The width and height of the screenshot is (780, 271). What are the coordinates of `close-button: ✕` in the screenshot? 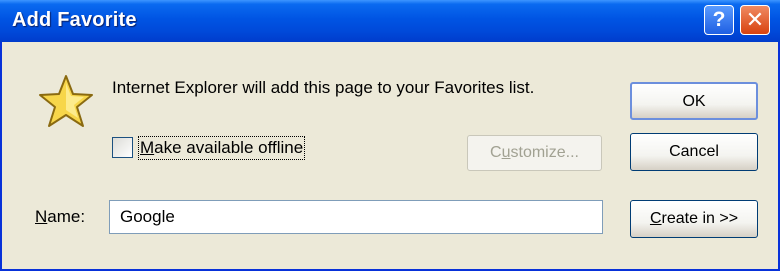 It's located at (755, 20).